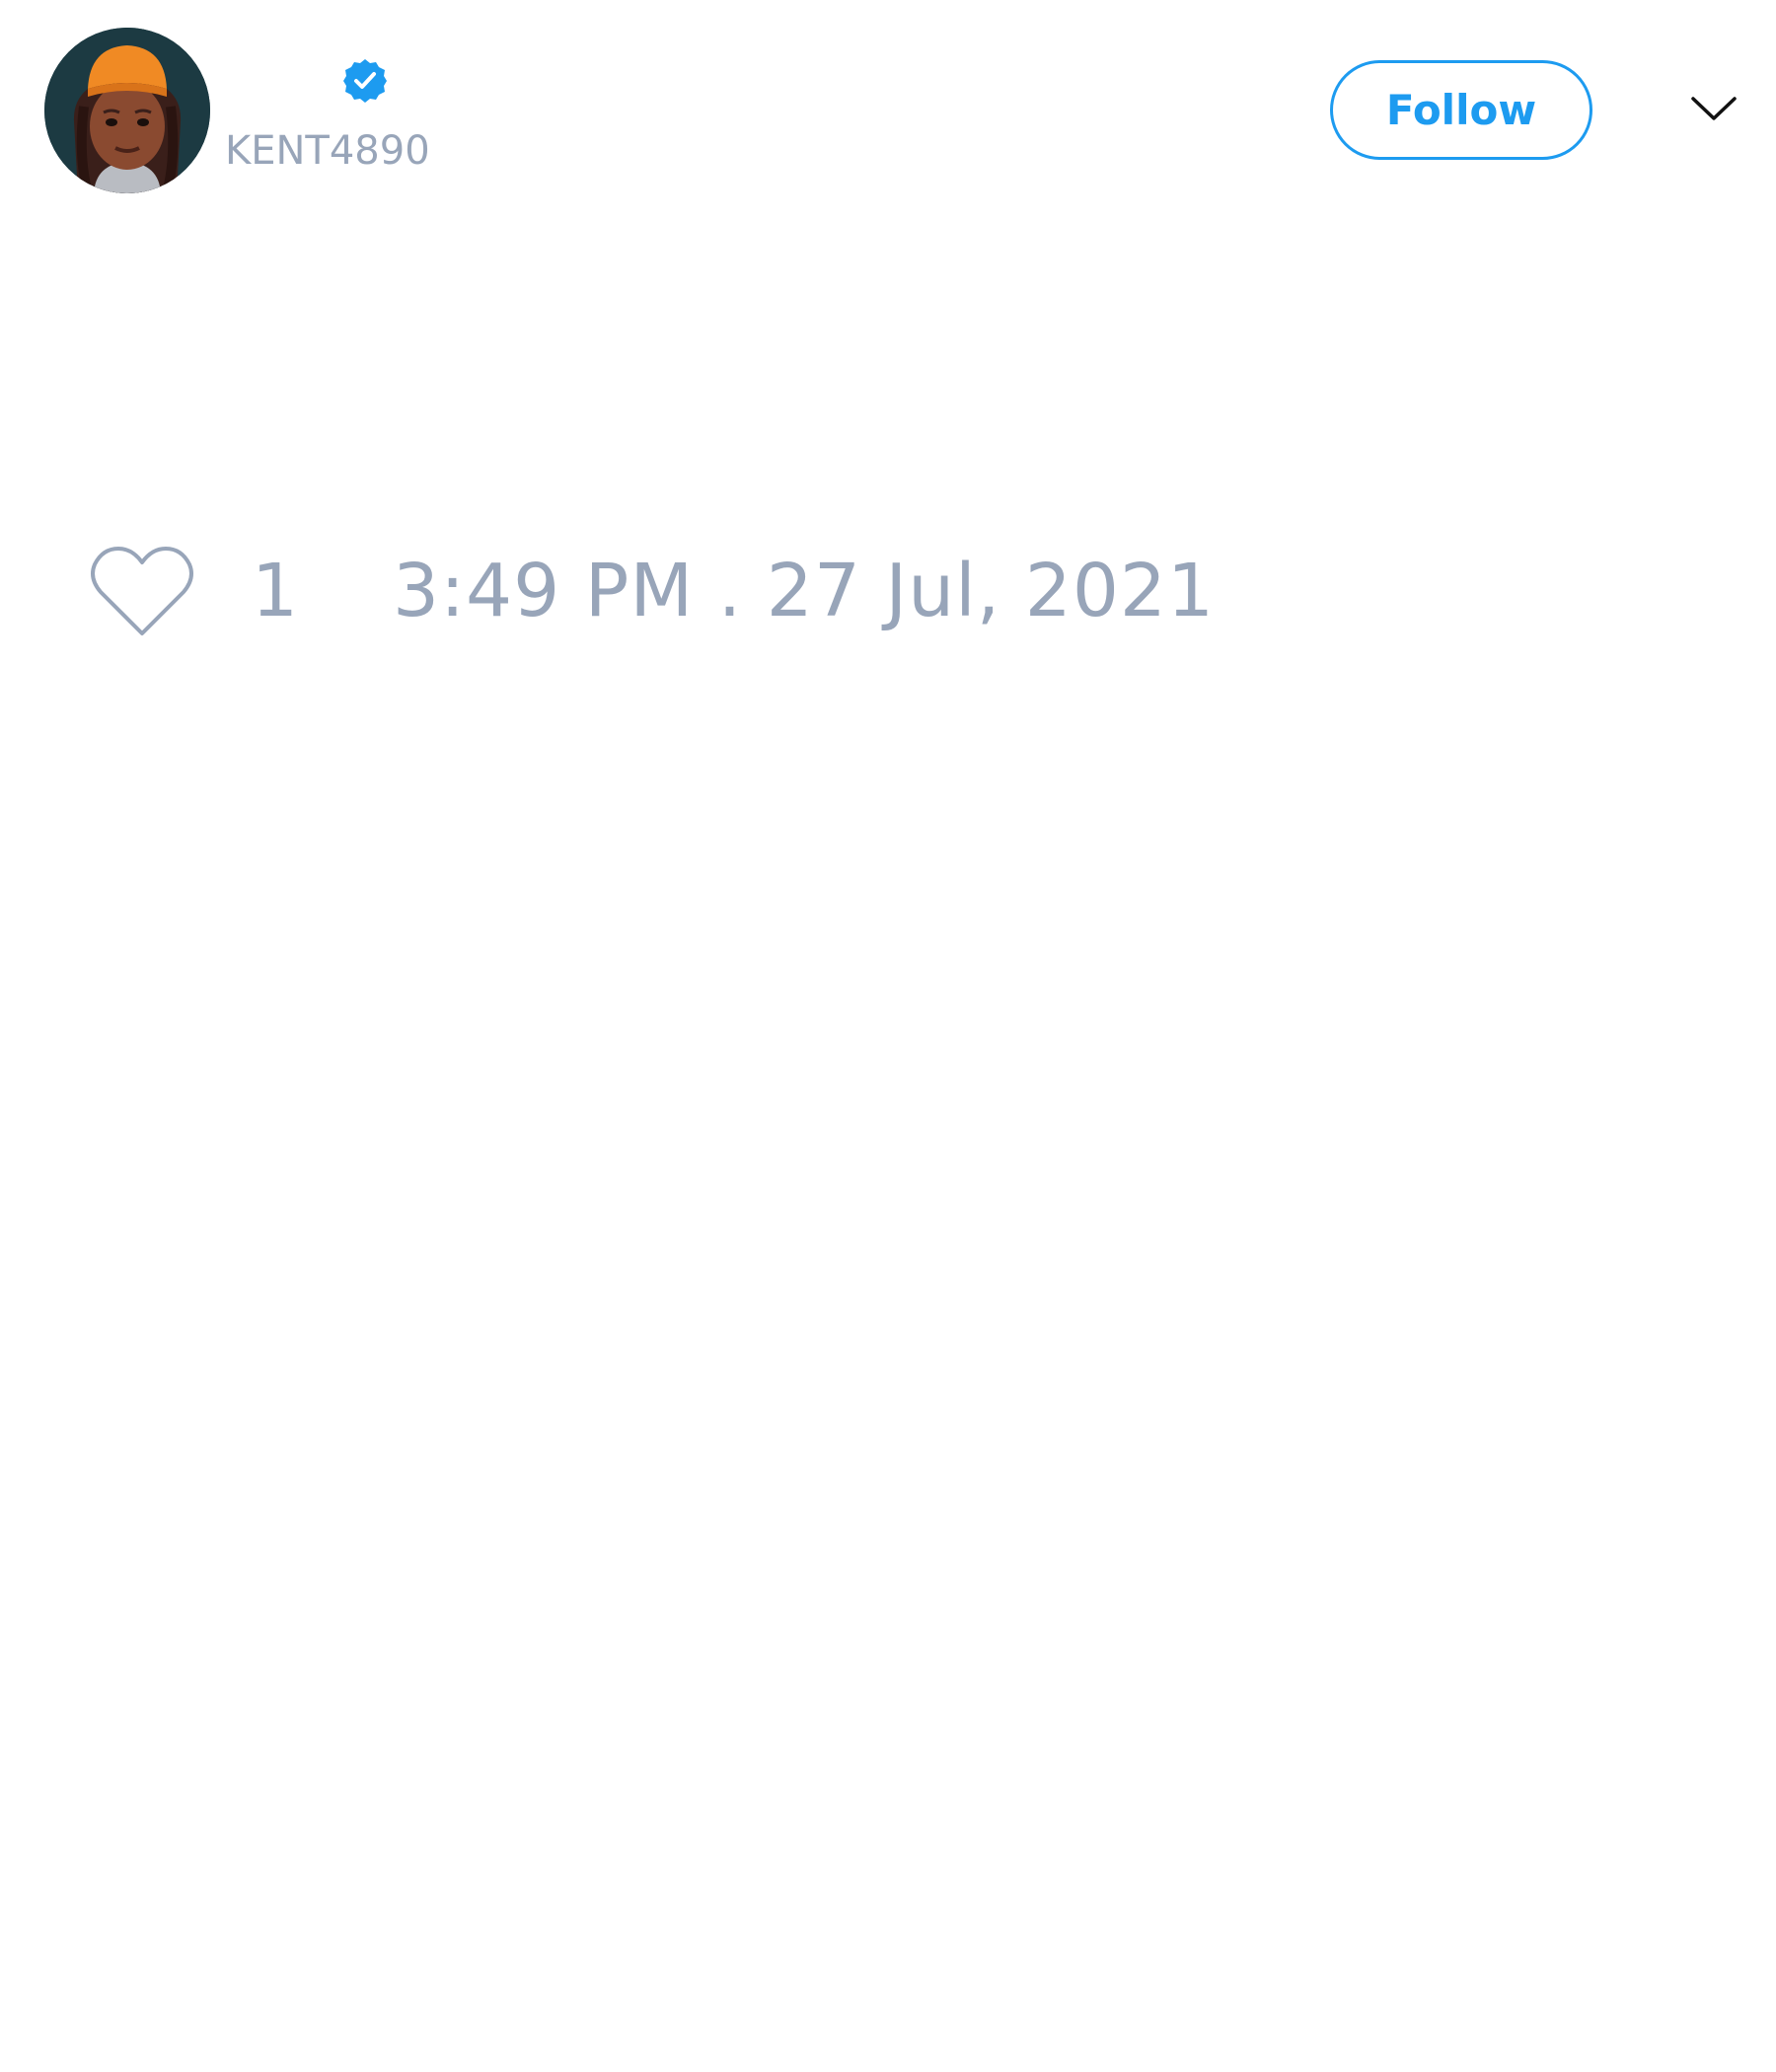 Image resolution: width=1776 pixels, height=2072 pixels. I want to click on avatar, so click(127, 111).